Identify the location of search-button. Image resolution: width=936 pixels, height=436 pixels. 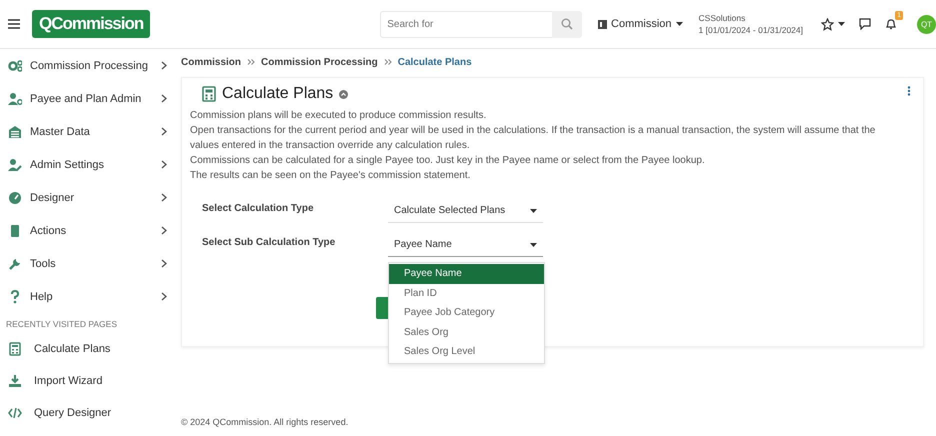
(567, 24).